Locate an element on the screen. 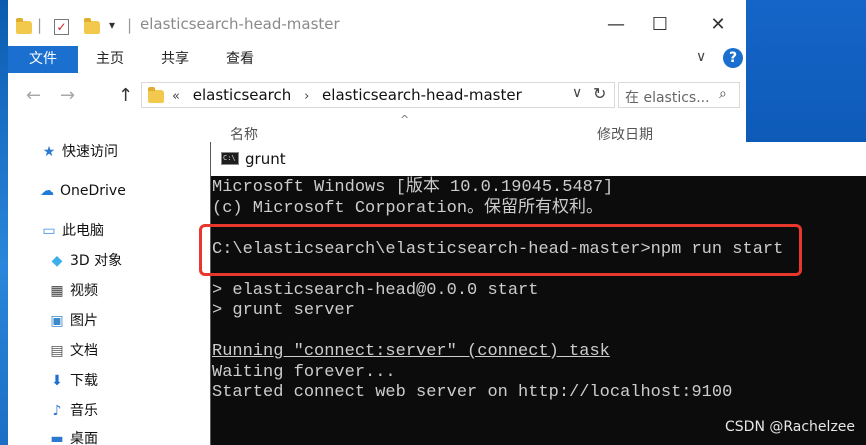  console-line: > grunt server is located at coordinates (283, 310).